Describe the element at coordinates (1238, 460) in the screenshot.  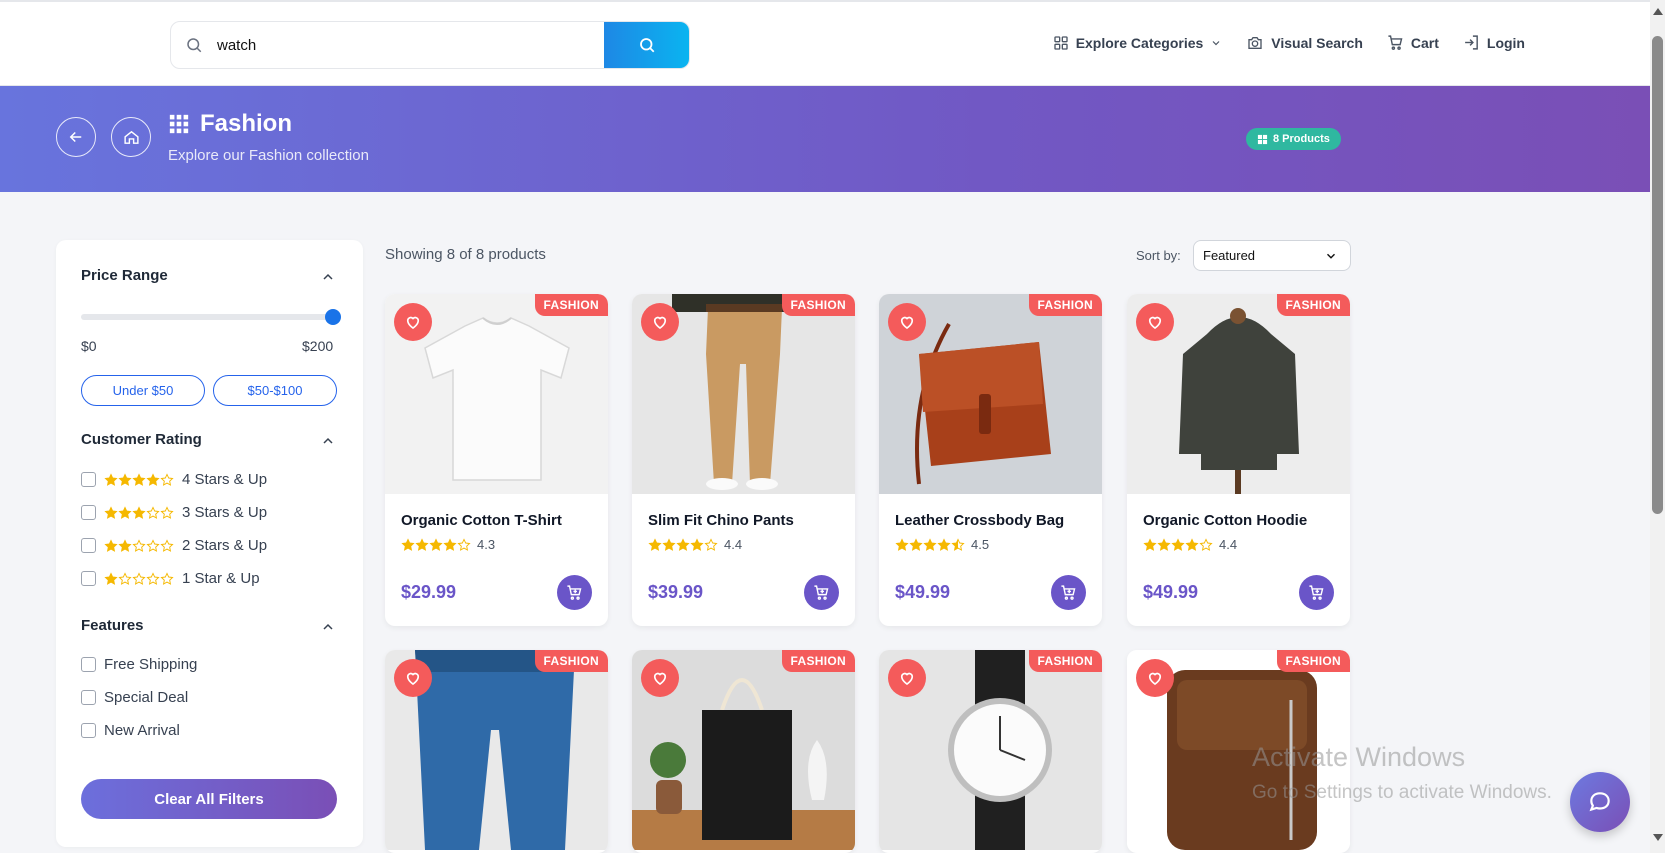
I see `product-card: FASHION Organic Cotton Hoodie 4.4 $49.99` at that location.